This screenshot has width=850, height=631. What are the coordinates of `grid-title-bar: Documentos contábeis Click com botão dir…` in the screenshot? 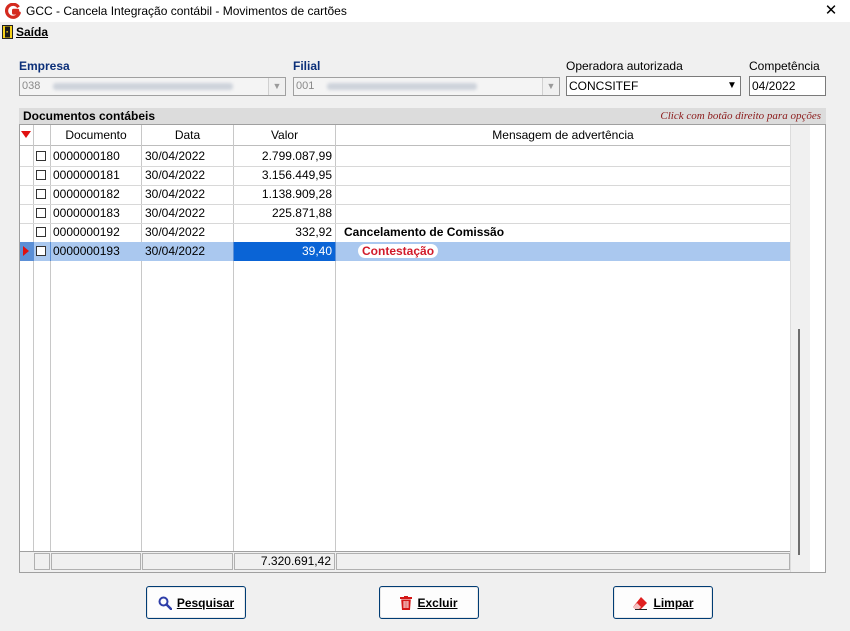 It's located at (422, 116).